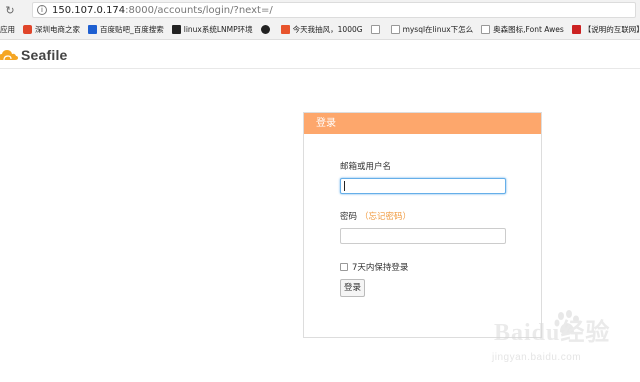 This screenshot has width=640, height=382. What do you see at coordinates (344, 267) in the screenshot?
I see `remember-checkbox` at bounding box center [344, 267].